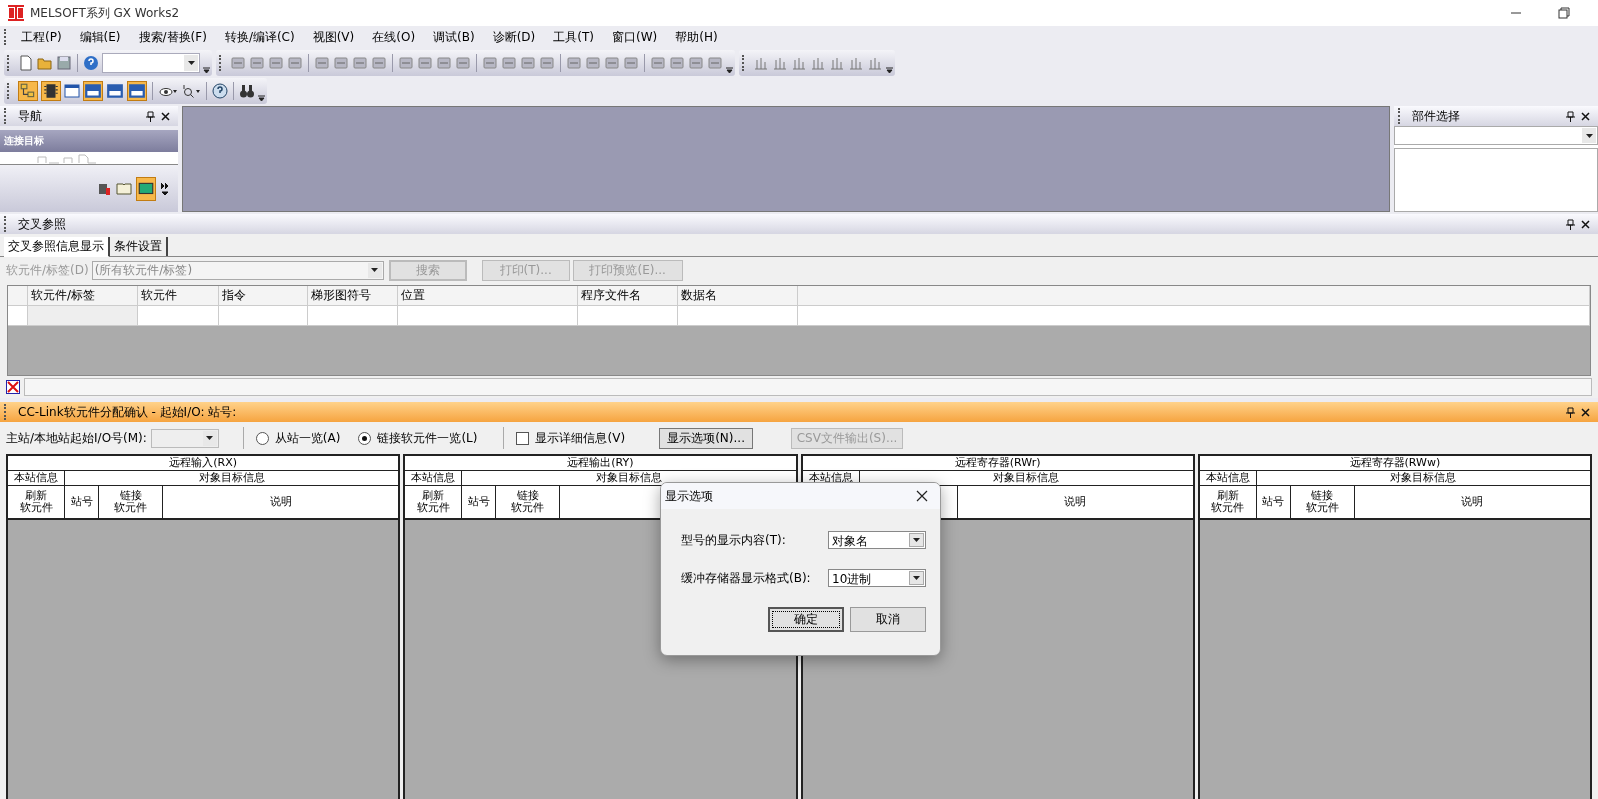  I want to click on menu-item: 工具(T), so click(573, 37).